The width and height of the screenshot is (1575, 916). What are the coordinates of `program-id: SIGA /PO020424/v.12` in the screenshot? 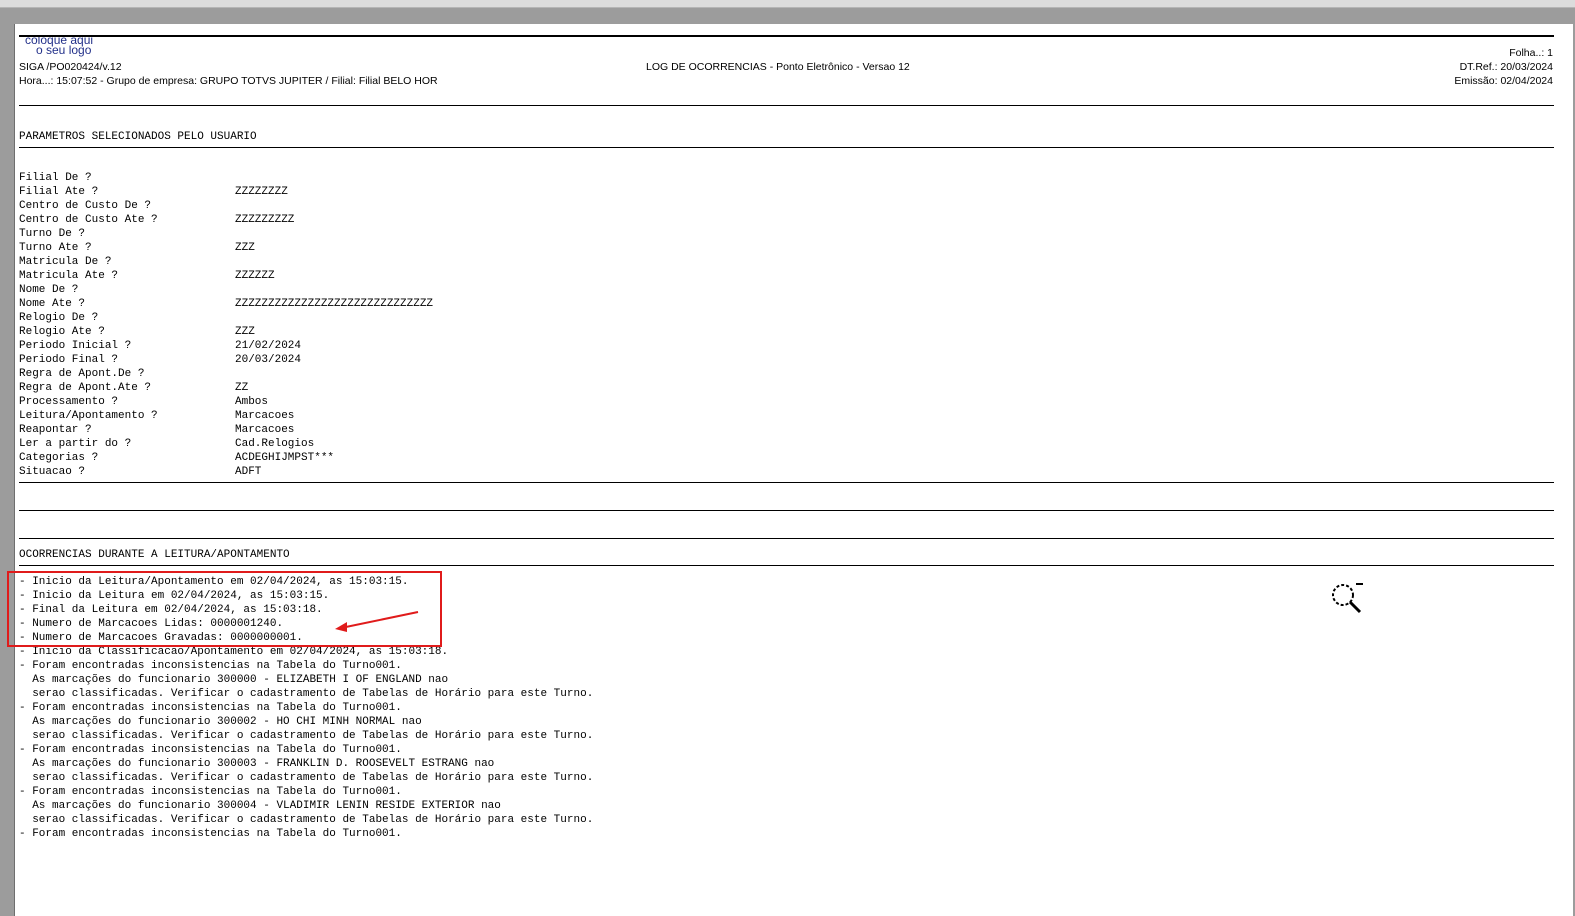 It's located at (70, 67).